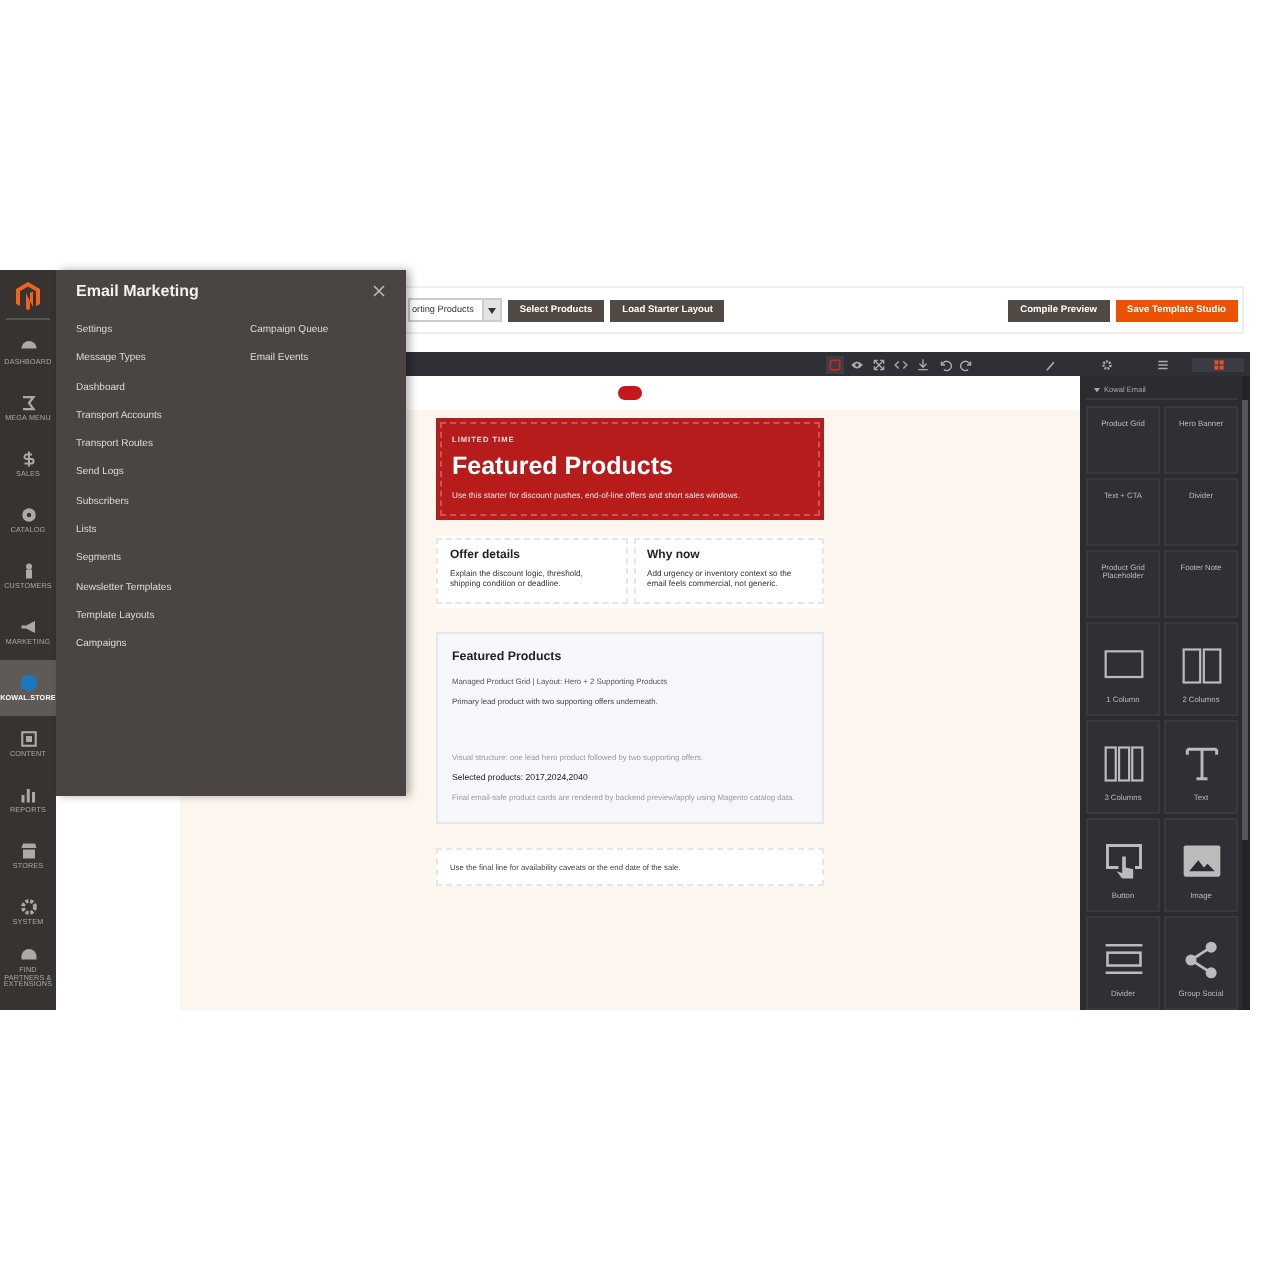  What do you see at coordinates (857, 364) in the screenshot?
I see `eye-icon` at bounding box center [857, 364].